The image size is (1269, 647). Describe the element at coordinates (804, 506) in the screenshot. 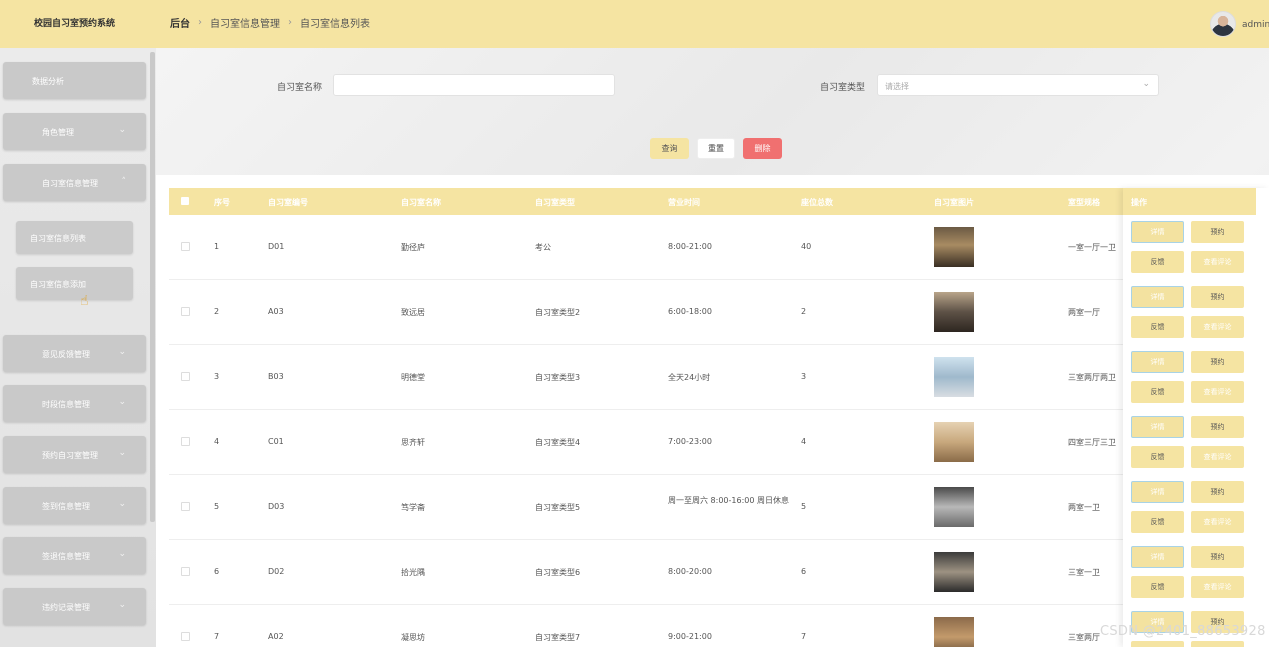

I see `cell-seats: 5` at that location.